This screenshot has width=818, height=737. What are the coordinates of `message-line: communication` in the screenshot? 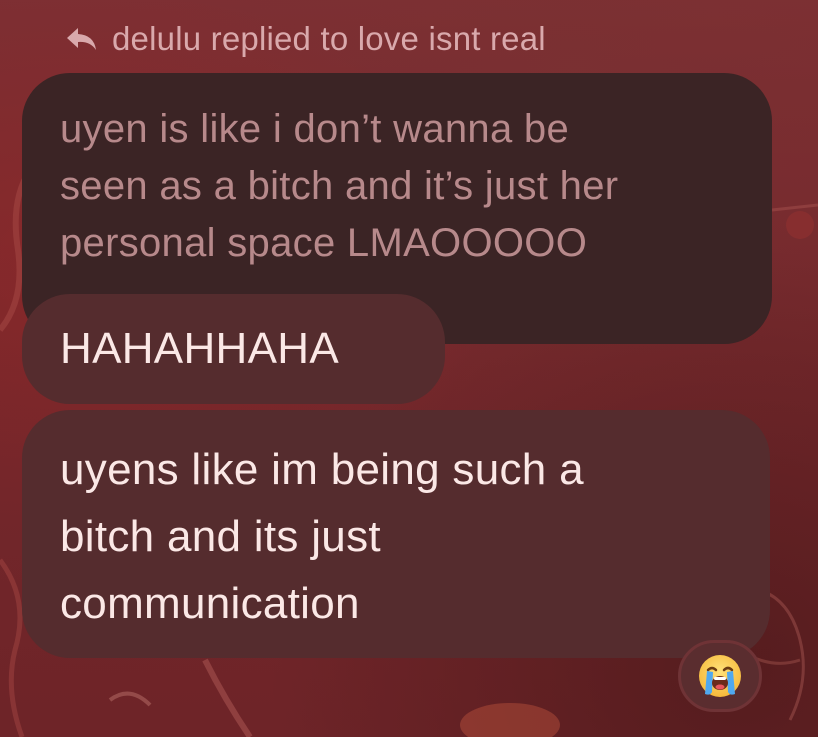 It's located at (210, 603).